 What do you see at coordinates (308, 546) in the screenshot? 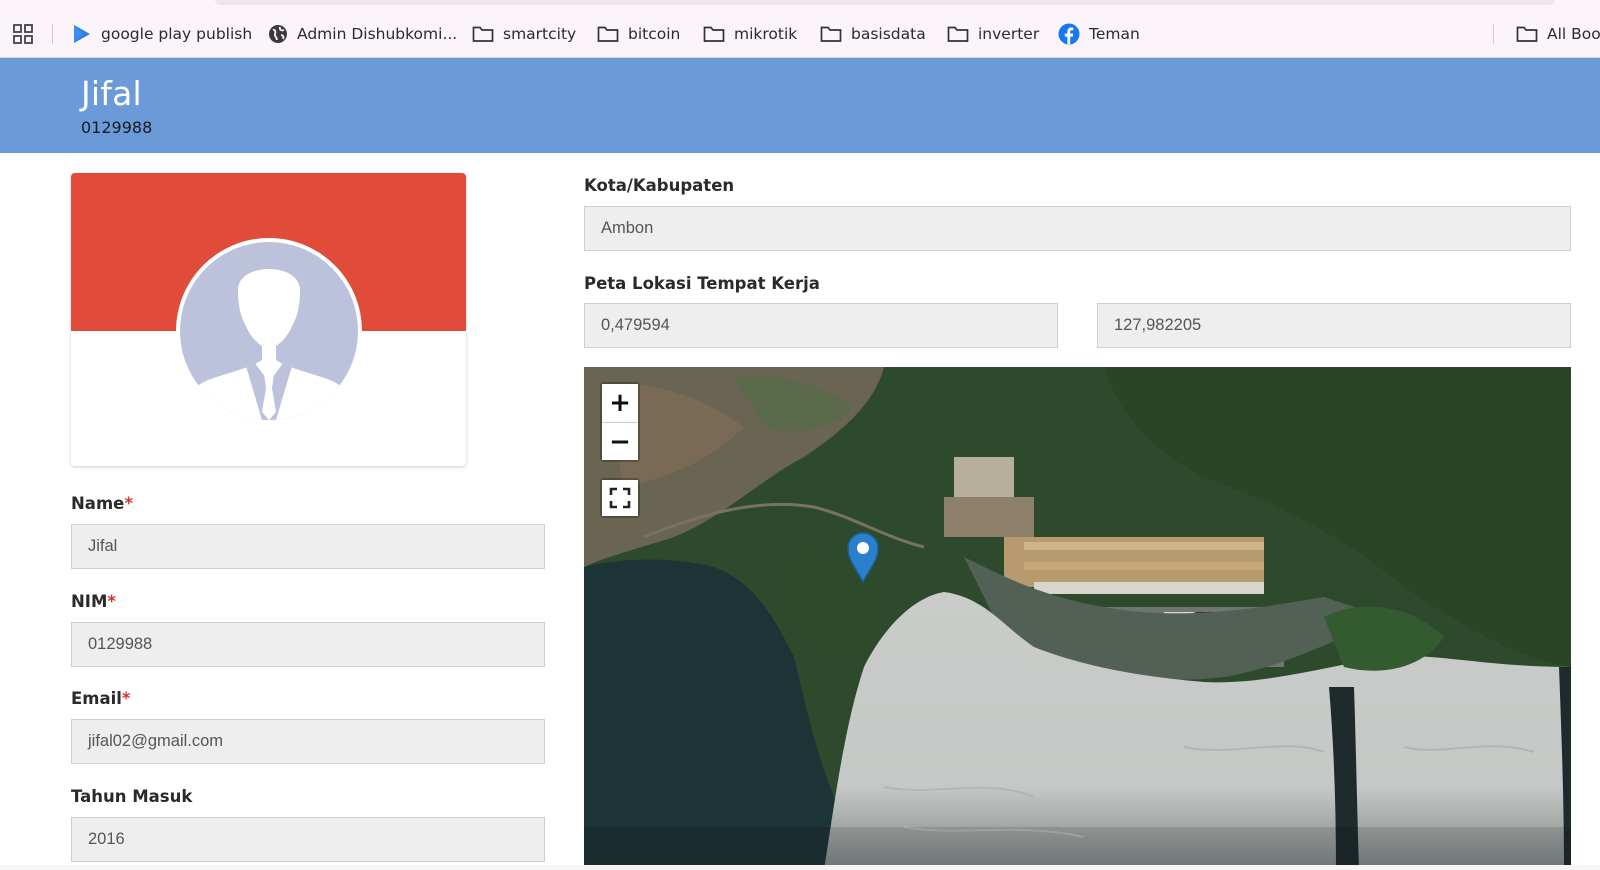
I see `name-field: Jifal` at bounding box center [308, 546].